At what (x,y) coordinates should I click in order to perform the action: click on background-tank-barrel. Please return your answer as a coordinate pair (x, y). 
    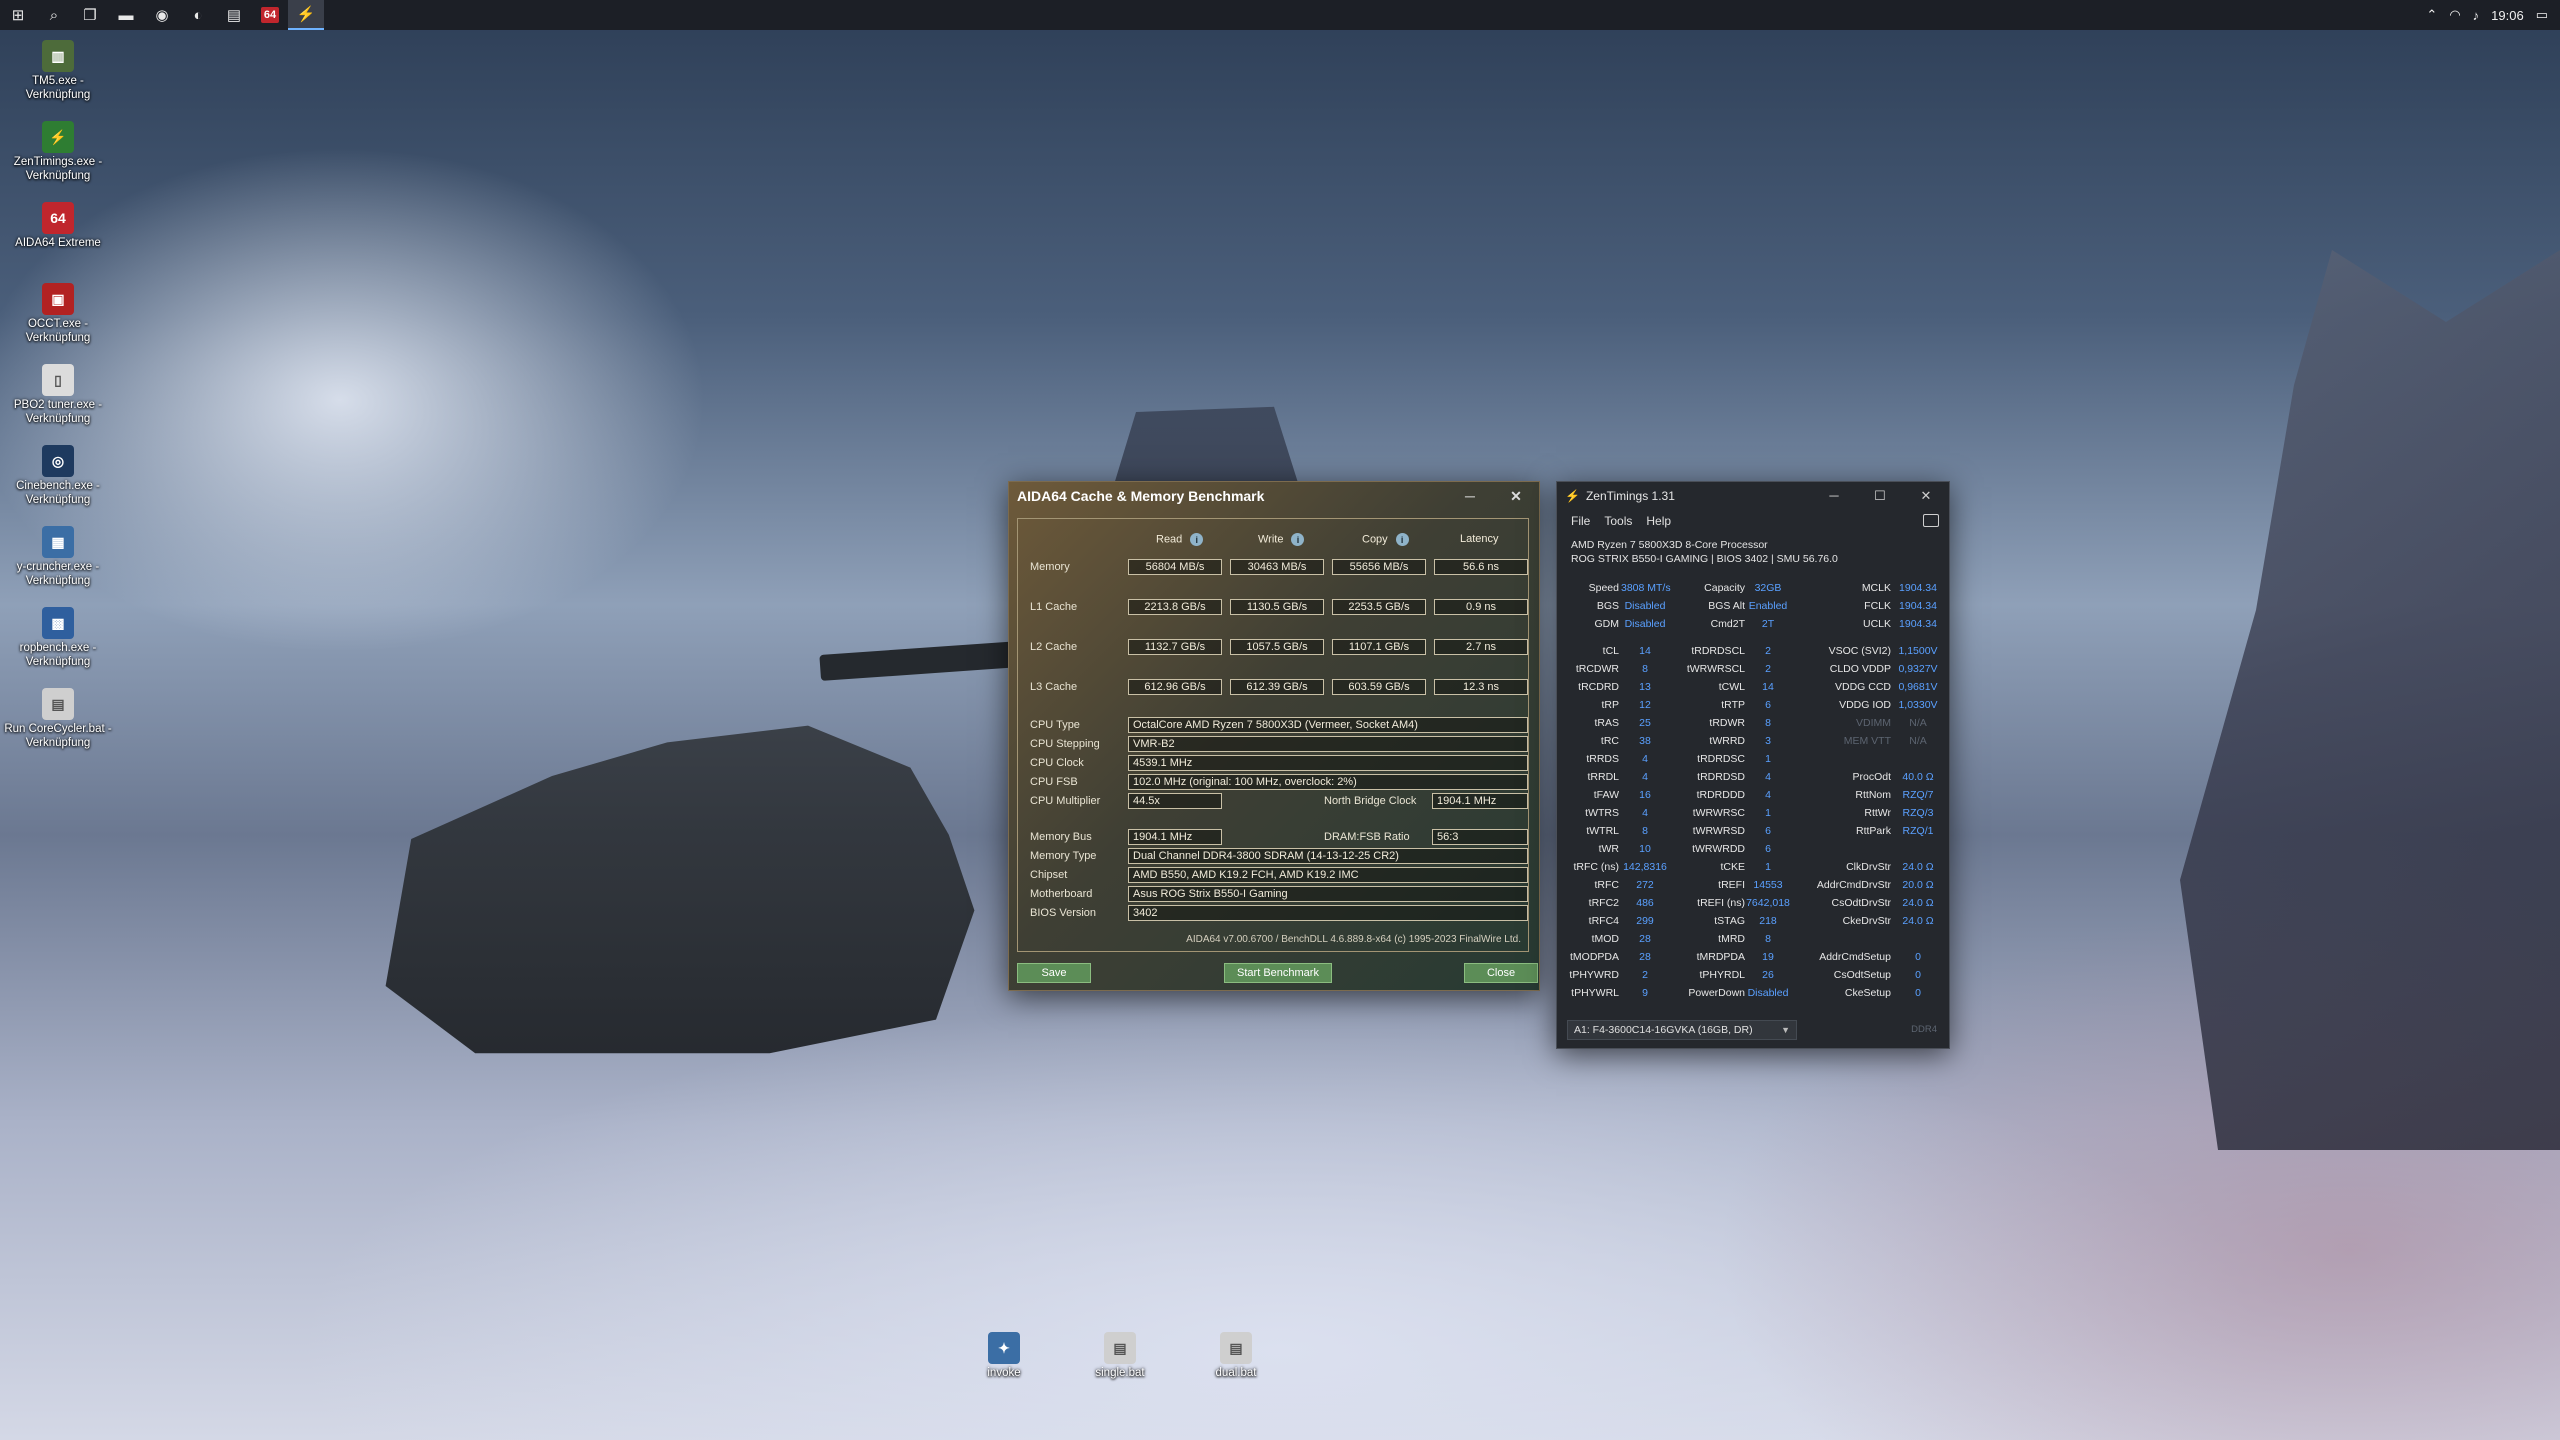
    Looking at the image, I should click on (920, 661).